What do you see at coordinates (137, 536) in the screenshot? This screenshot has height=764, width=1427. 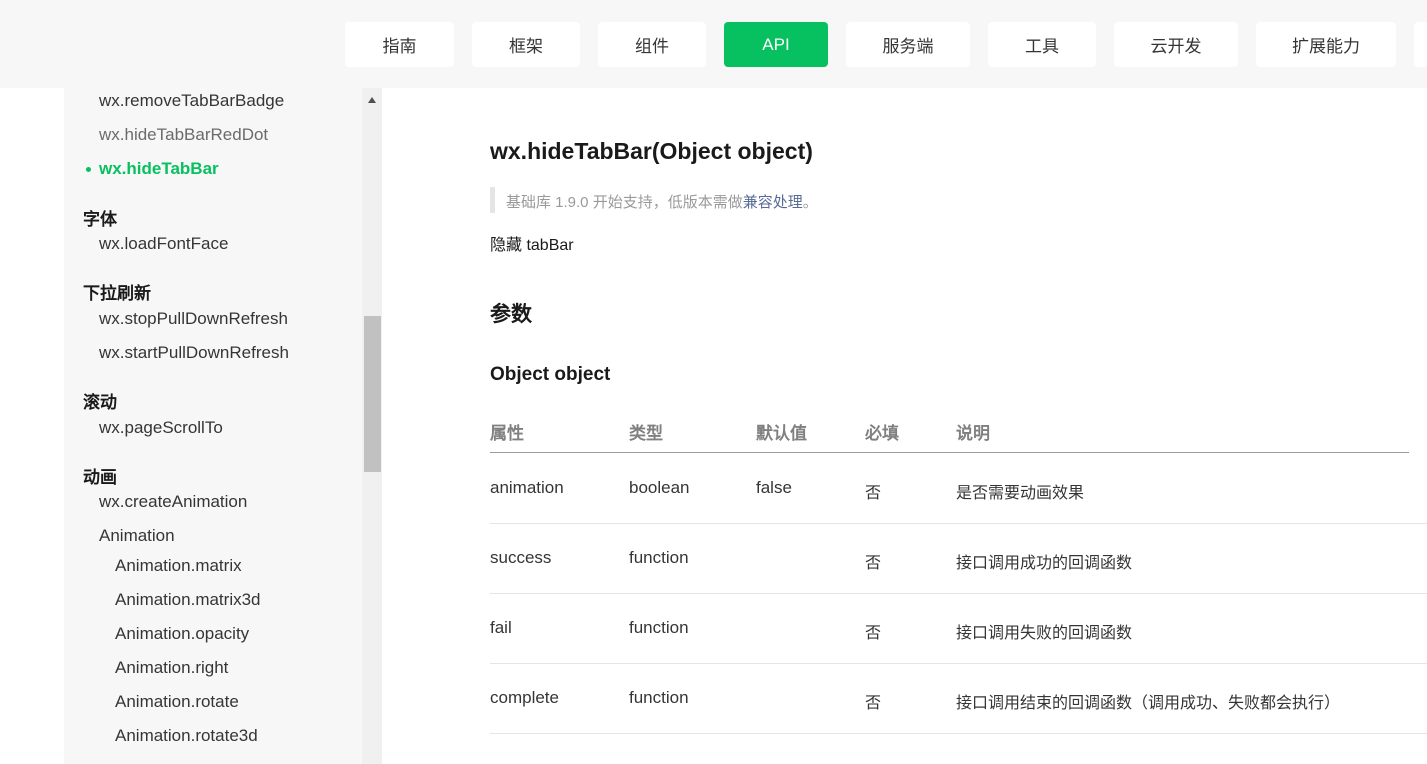 I see `sidebar-item-animation: Animation` at bounding box center [137, 536].